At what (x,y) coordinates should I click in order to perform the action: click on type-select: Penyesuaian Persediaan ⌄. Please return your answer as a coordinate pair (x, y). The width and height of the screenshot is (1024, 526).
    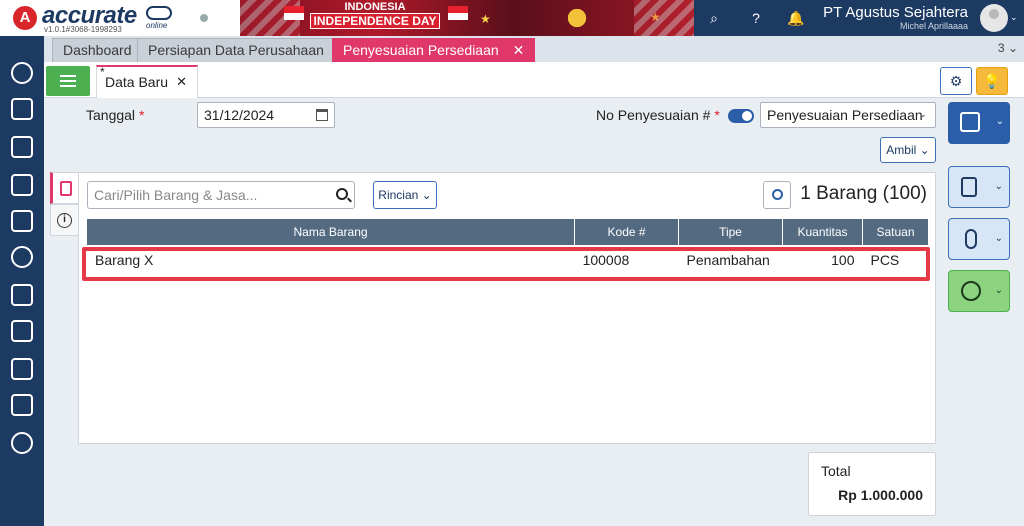
    Looking at the image, I should click on (848, 115).